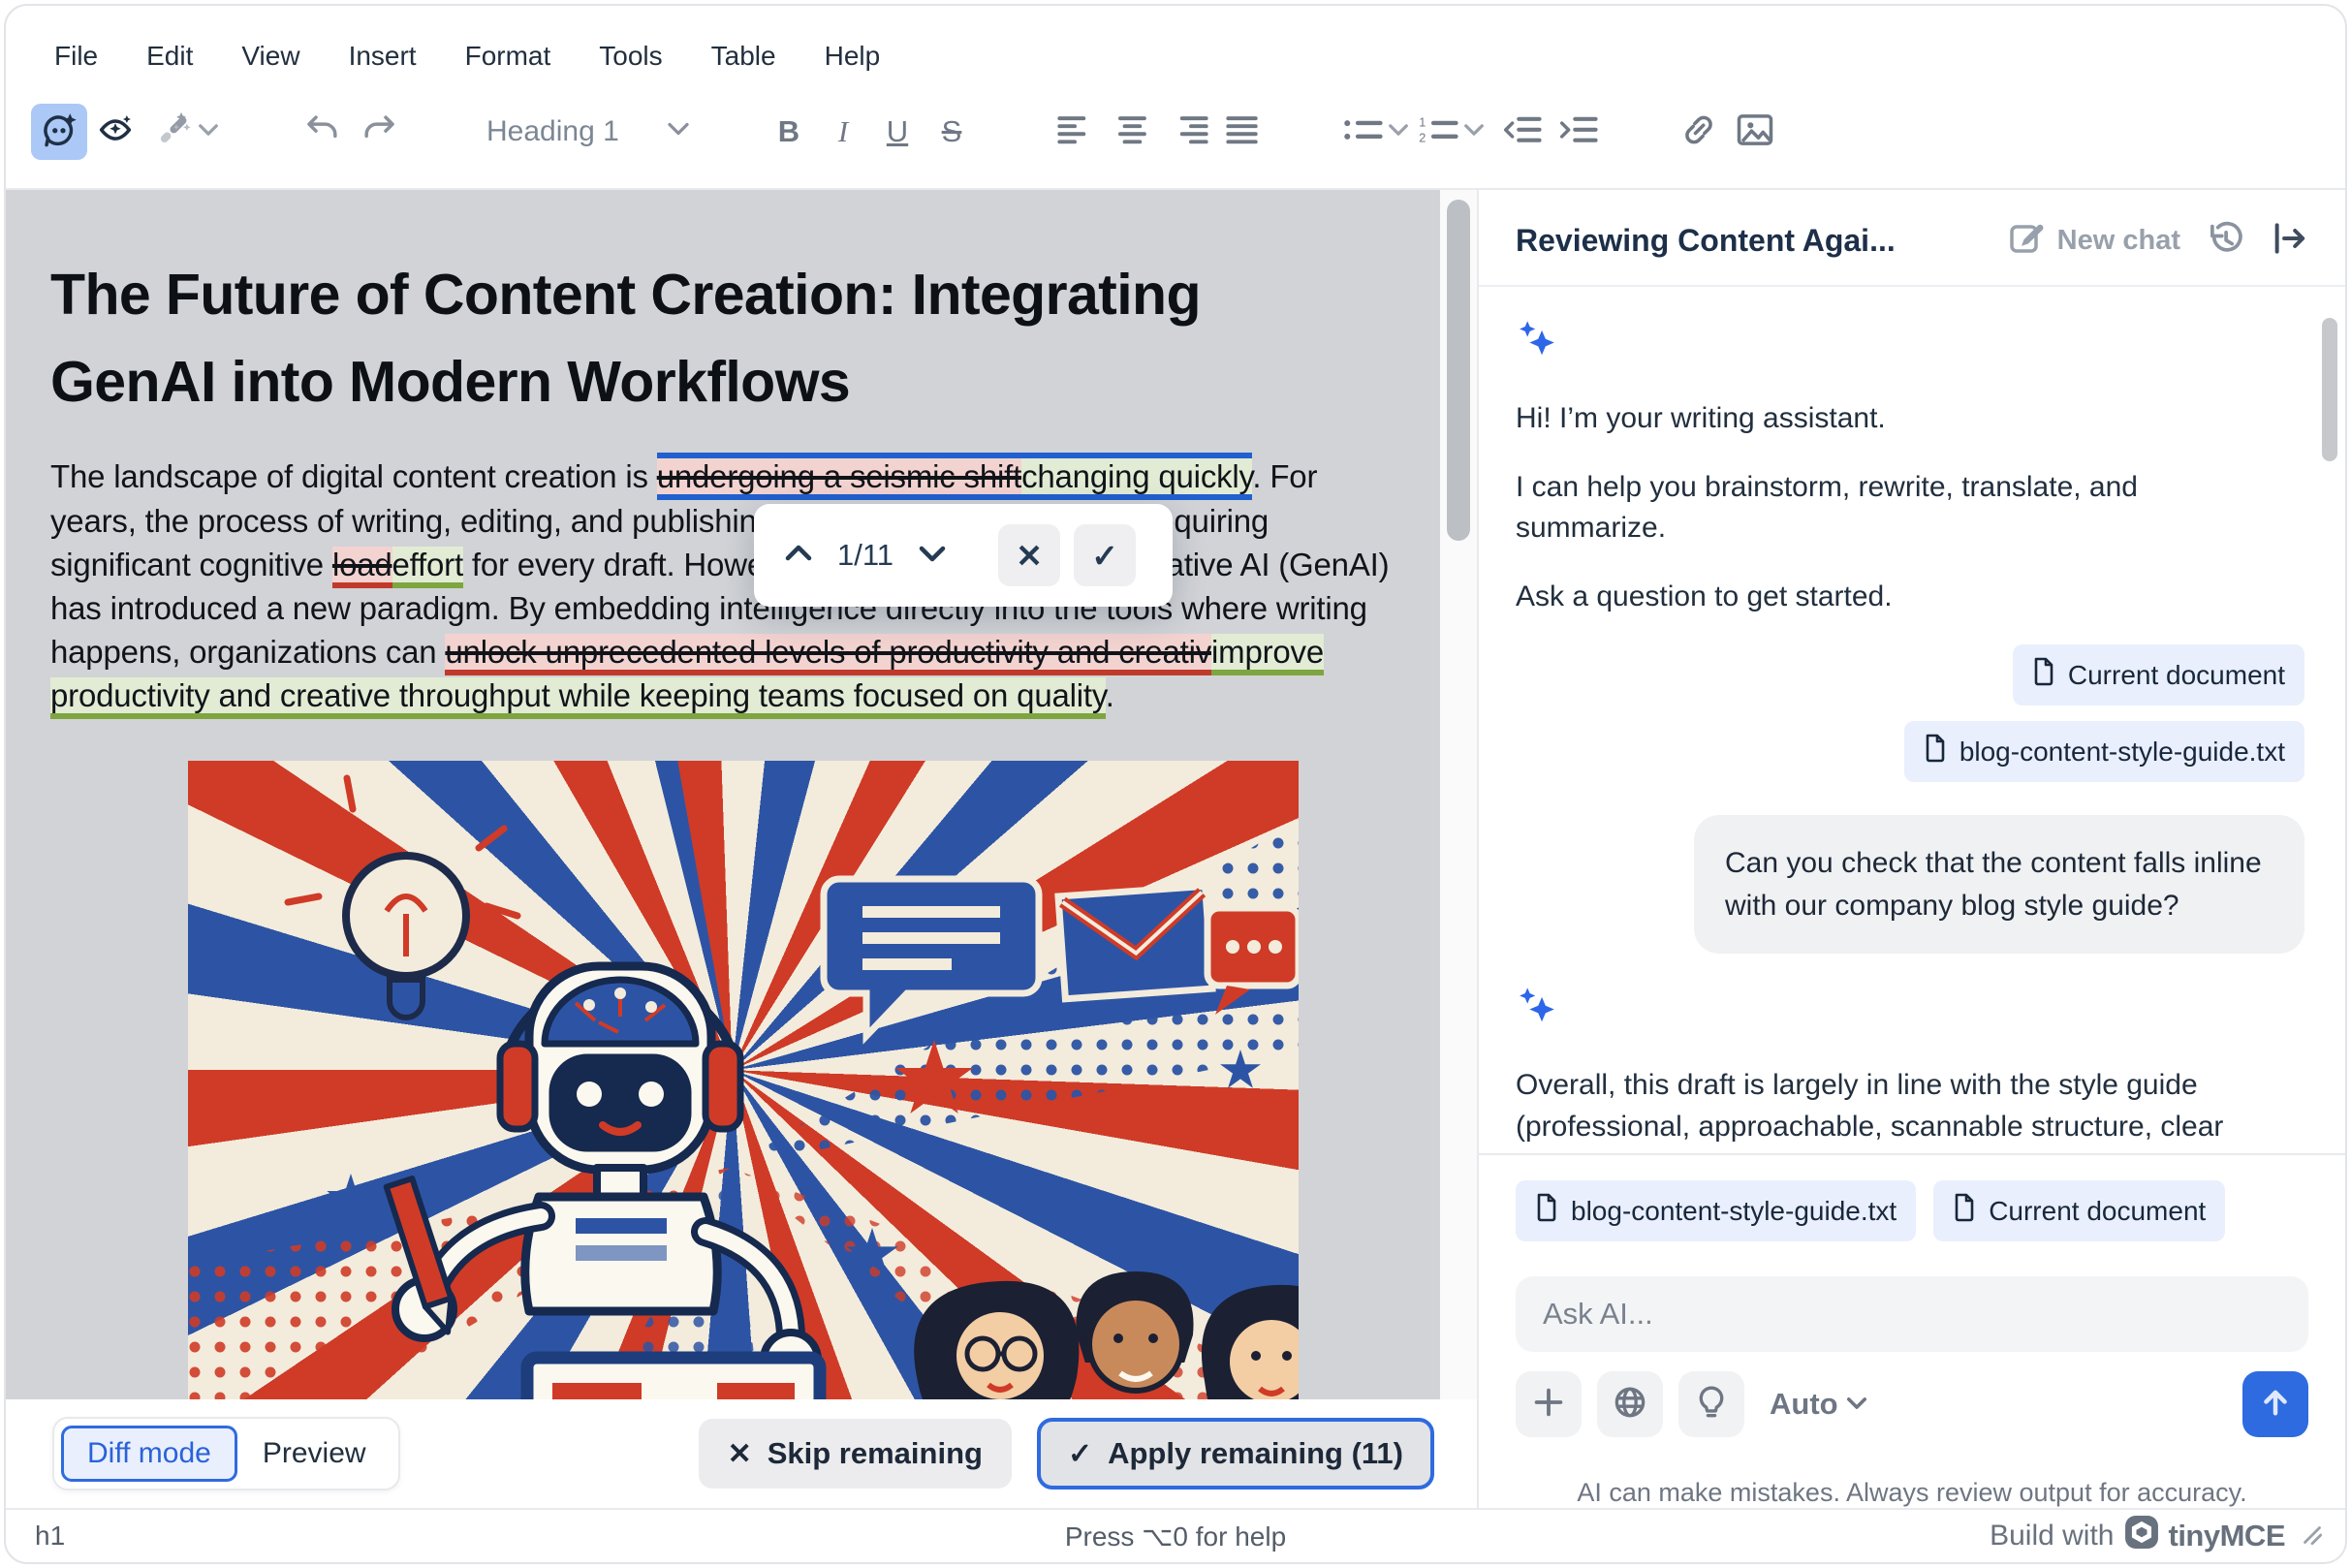  I want to click on undo-icon, so click(322, 133).